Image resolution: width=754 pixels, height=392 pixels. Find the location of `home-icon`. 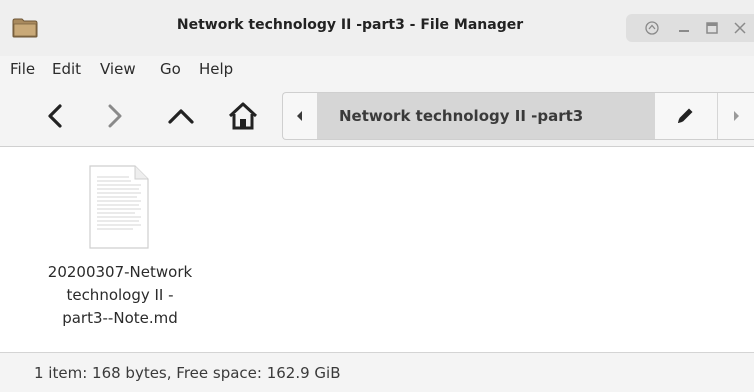

home-icon is located at coordinates (243, 116).